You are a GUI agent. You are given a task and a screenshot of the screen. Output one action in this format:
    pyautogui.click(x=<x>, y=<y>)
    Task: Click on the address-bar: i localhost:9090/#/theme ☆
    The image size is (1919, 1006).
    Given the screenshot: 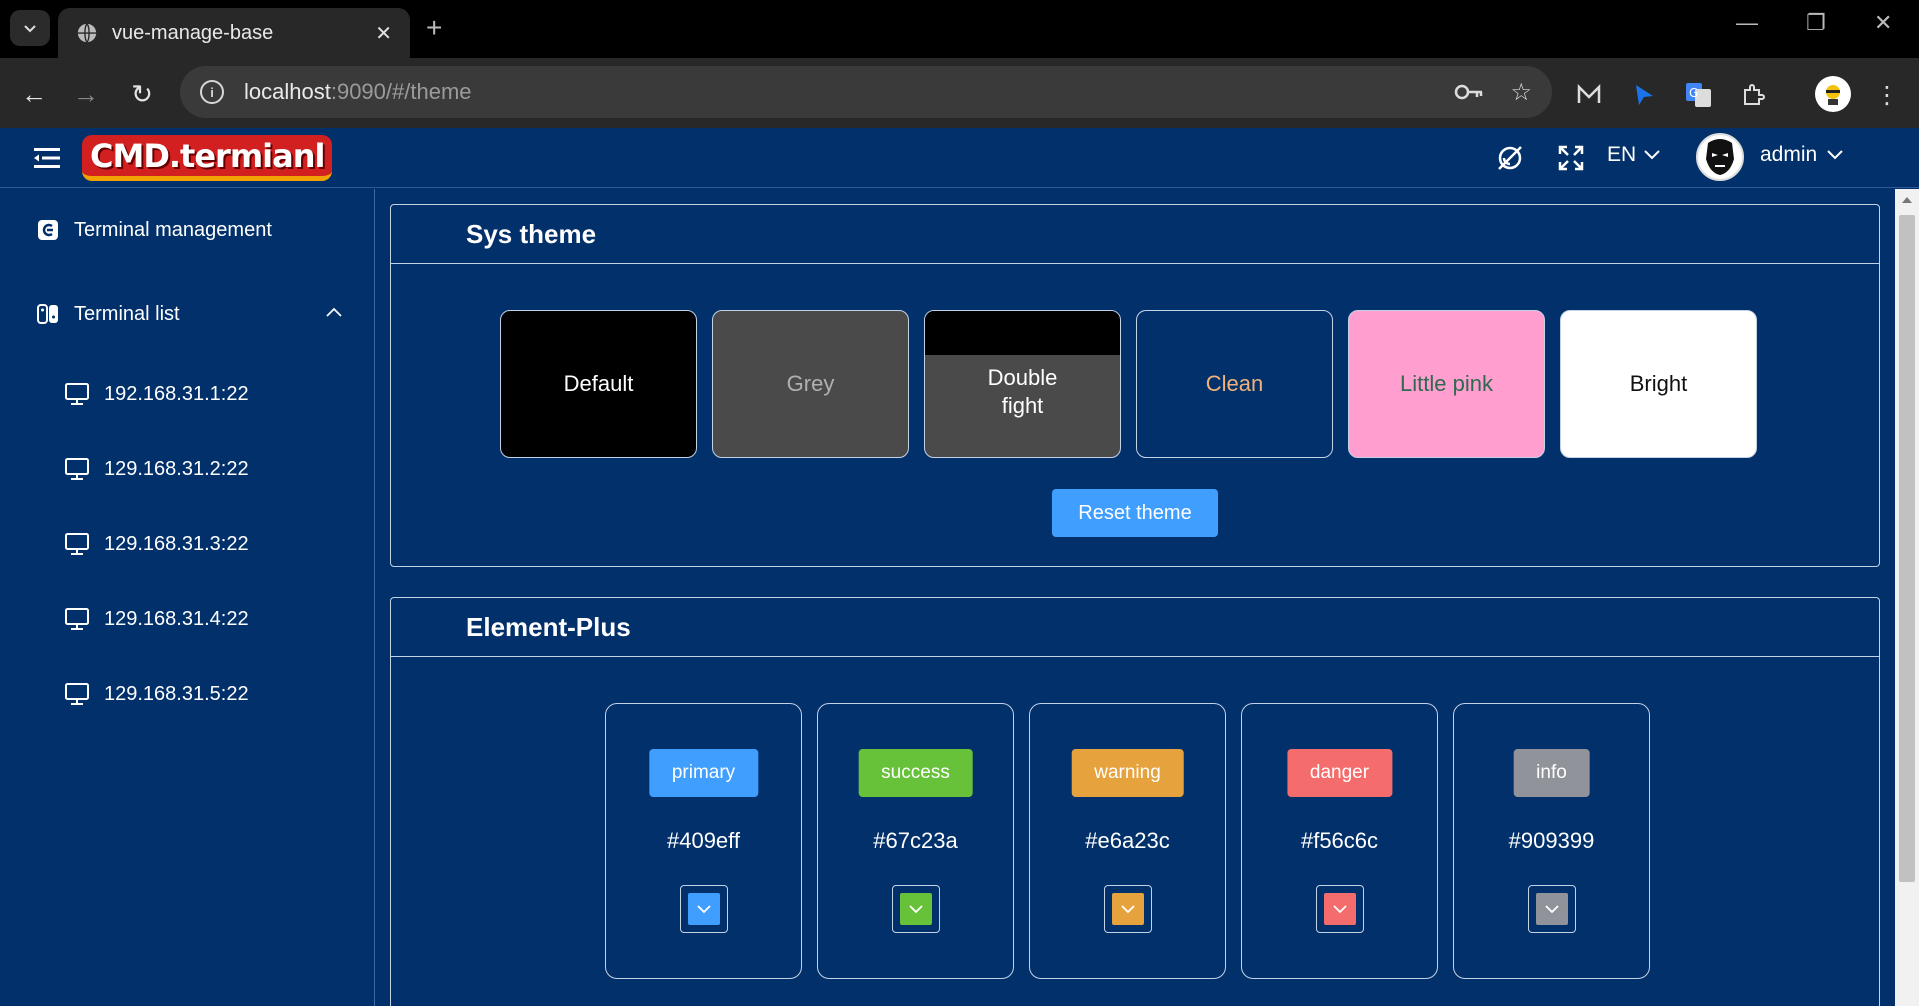 What is the action you would take?
    pyautogui.click(x=866, y=92)
    